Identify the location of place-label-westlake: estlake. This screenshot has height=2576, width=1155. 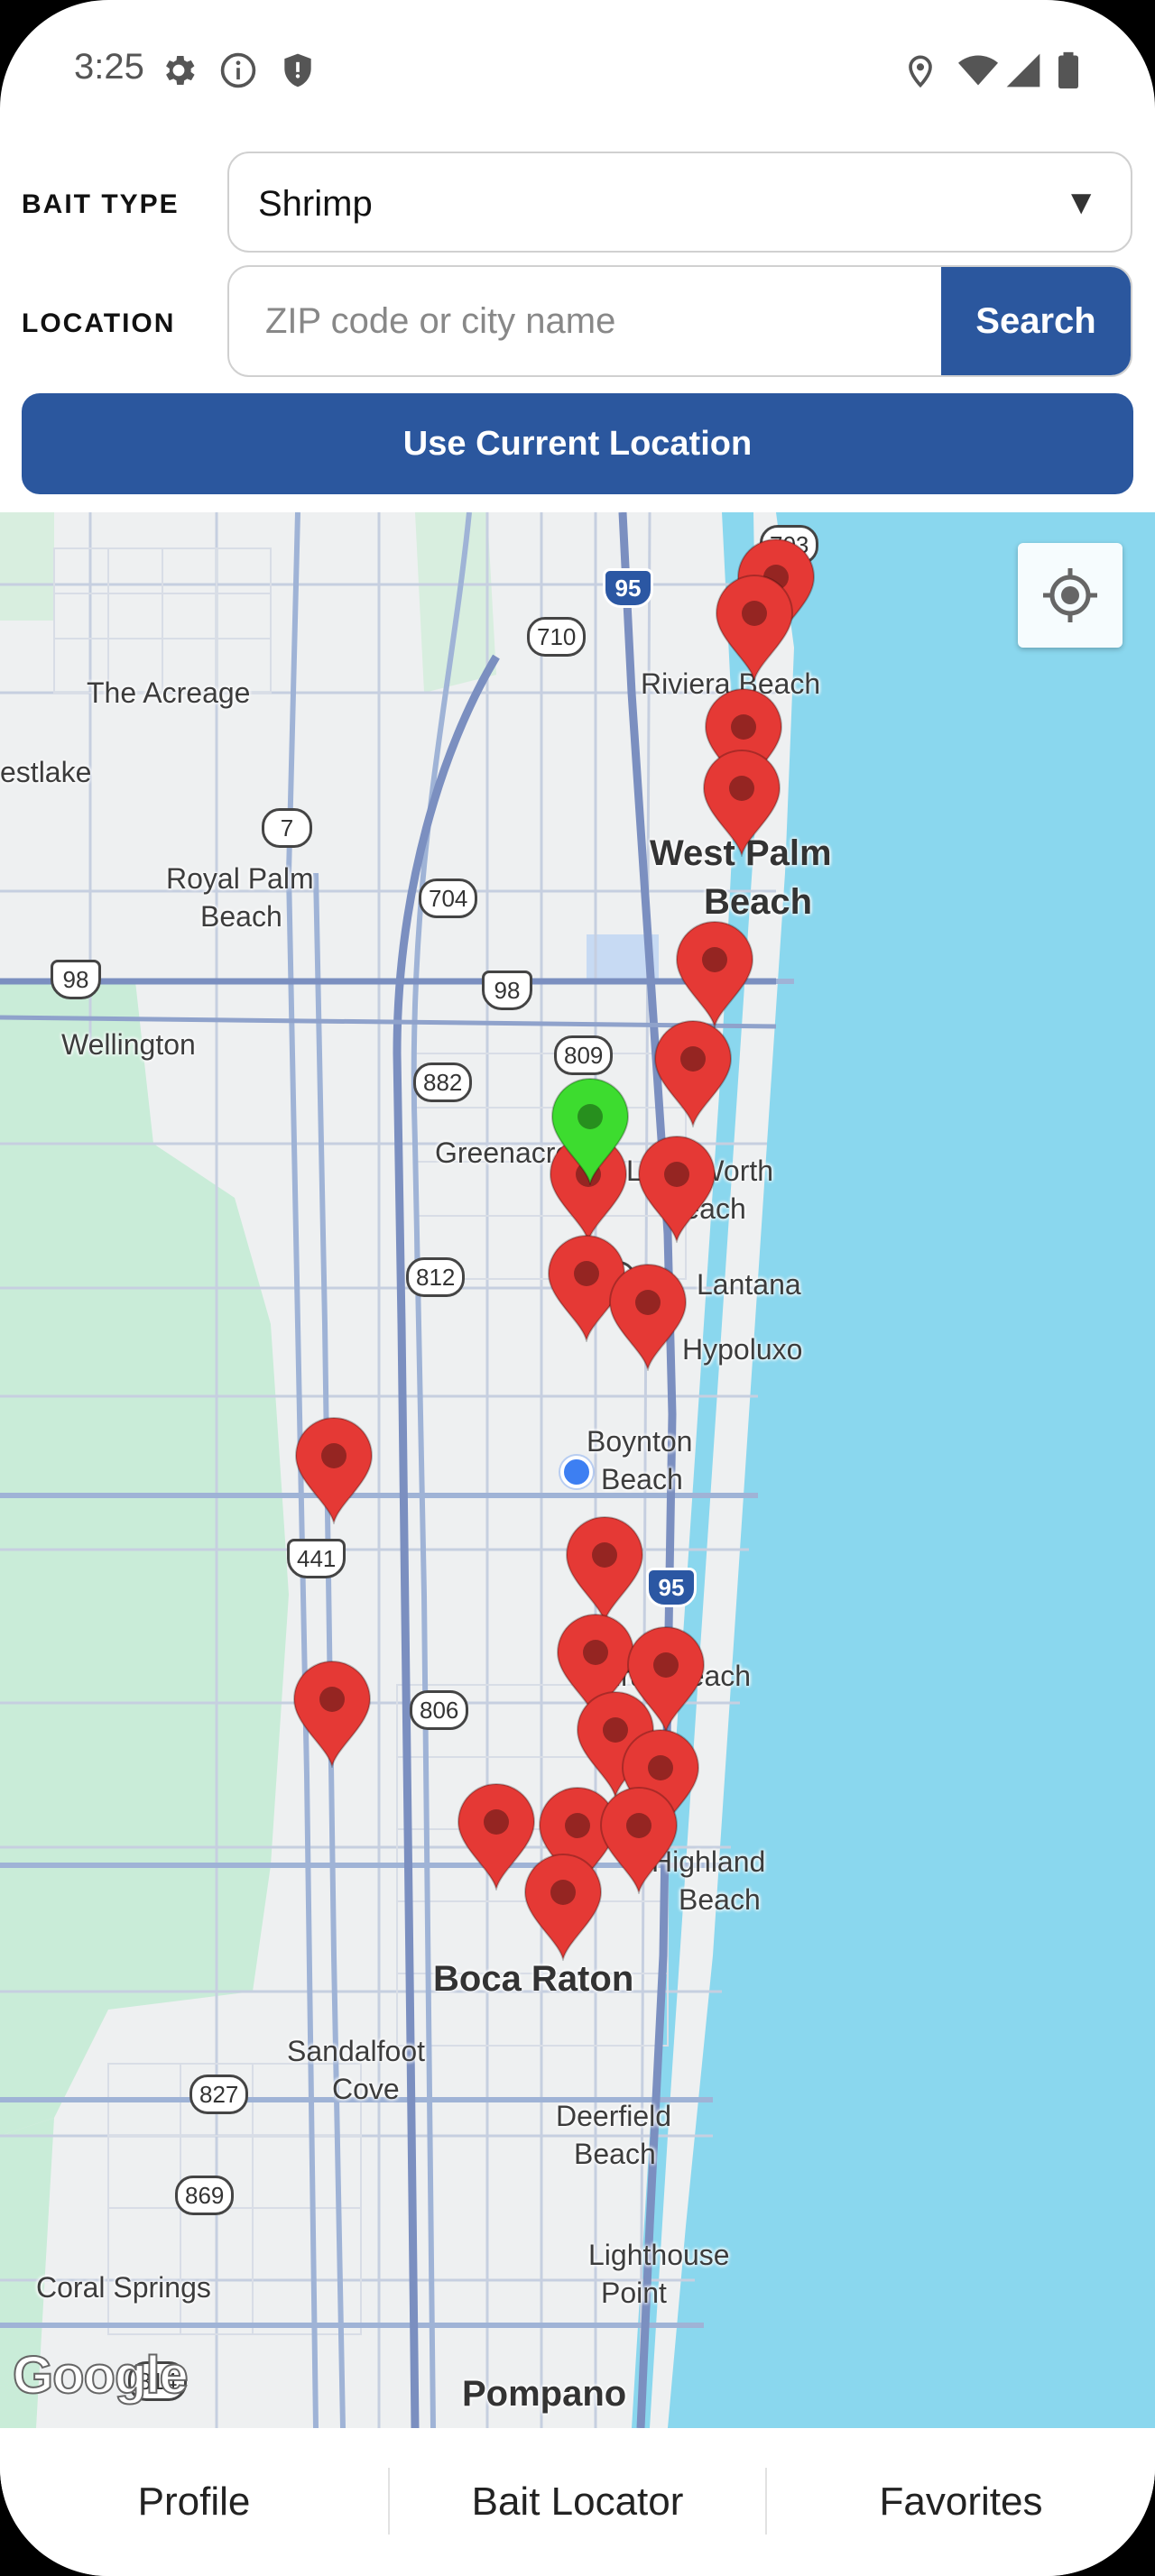
(46, 772).